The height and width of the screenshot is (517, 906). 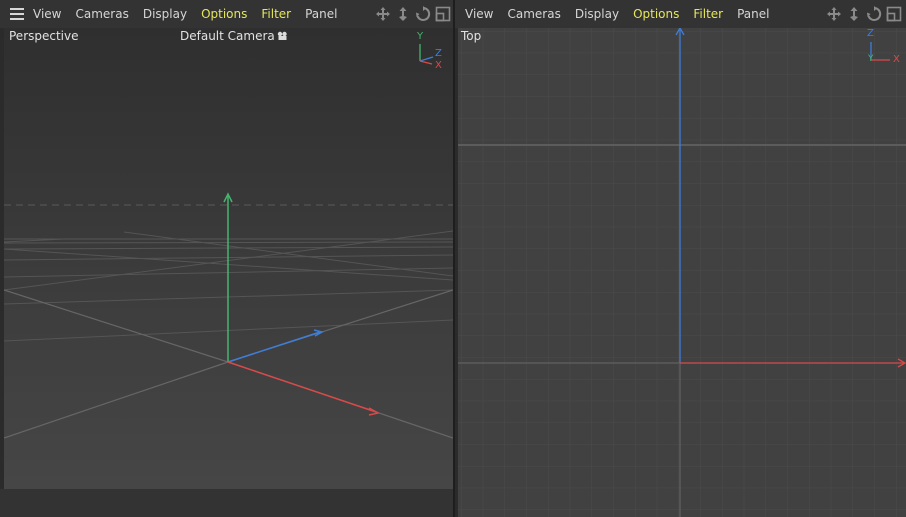 I want to click on hamburger-menu-icon, so click(x=17, y=14).